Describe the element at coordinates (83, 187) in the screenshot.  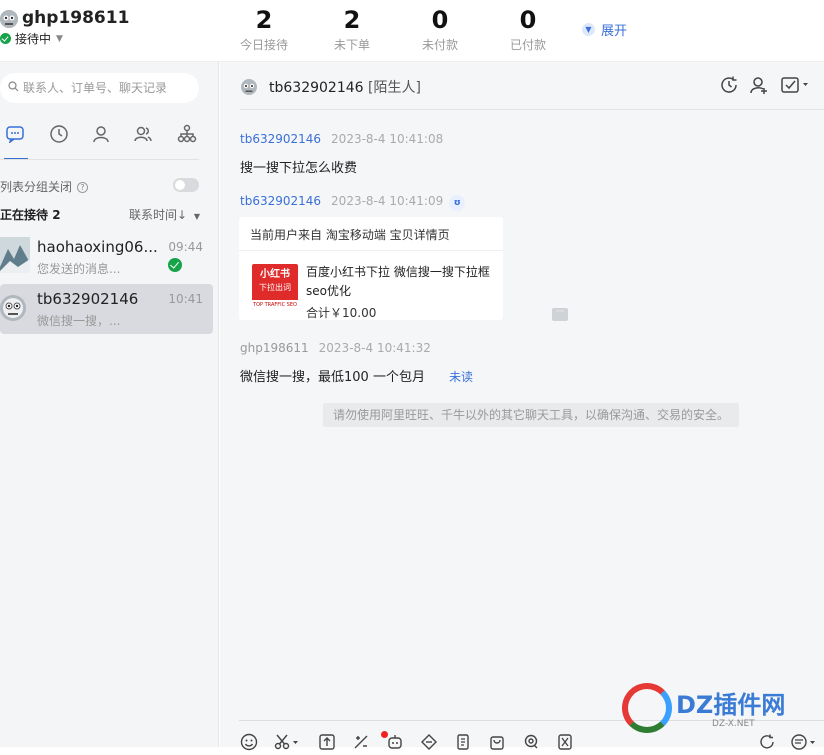
I see `help-icon: ?` at that location.